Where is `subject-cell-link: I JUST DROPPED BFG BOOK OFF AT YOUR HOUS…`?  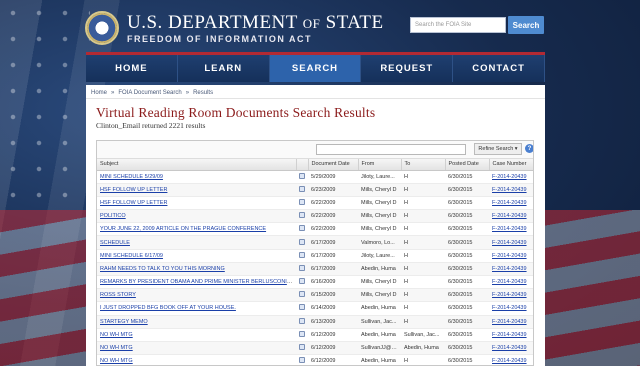
subject-cell-link: I JUST DROPPED BFG BOOK OFF AT YOUR HOUS… is located at coordinates (168, 308).